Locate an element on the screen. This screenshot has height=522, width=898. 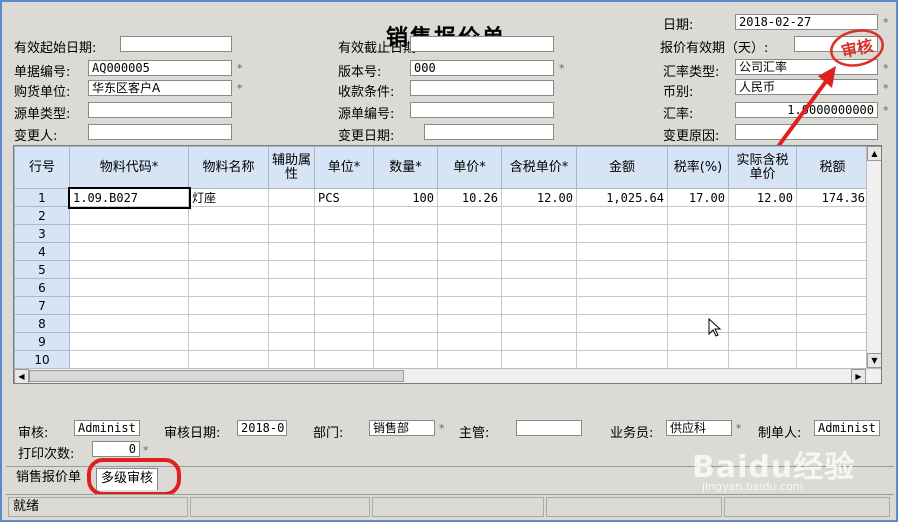
table-cell: PCS is located at coordinates (344, 197).